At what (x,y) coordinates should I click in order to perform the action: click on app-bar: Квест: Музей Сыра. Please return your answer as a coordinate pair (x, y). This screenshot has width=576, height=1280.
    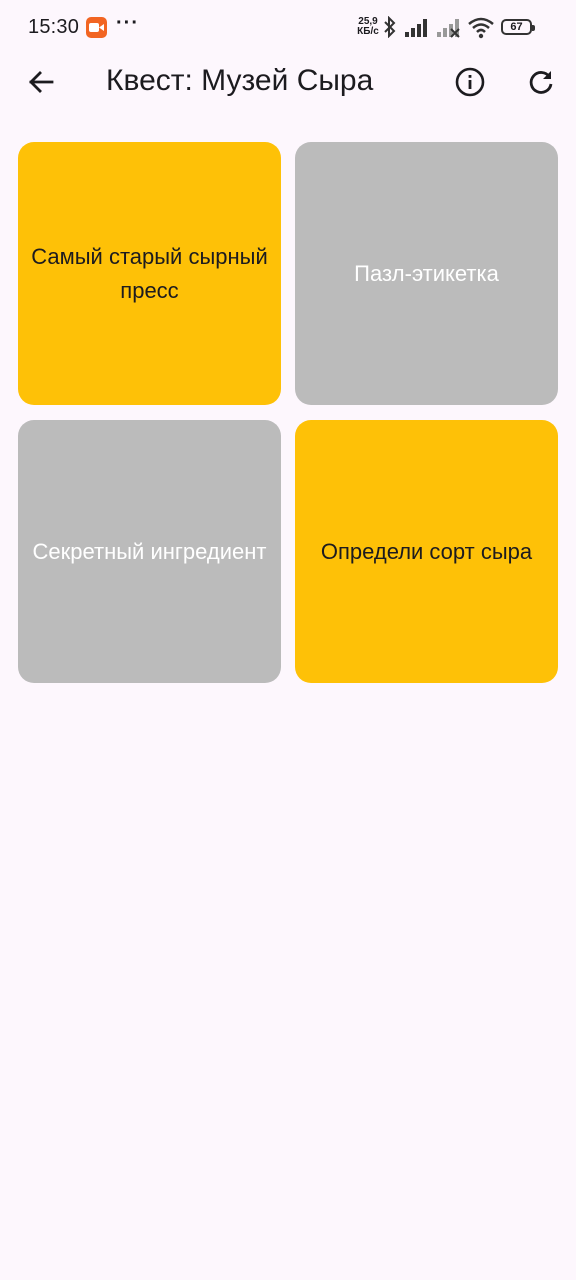
    Looking at the image, I should click on (288, 84).